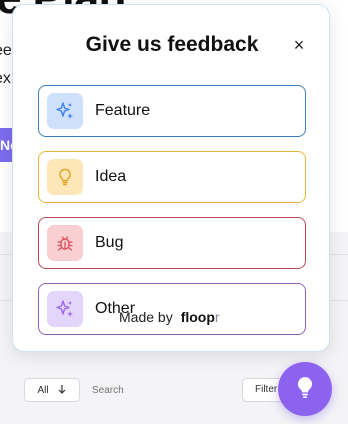 The height and width of the screenshot is (424, 348). I want to click on brand-tail: r, so click(217, 317).